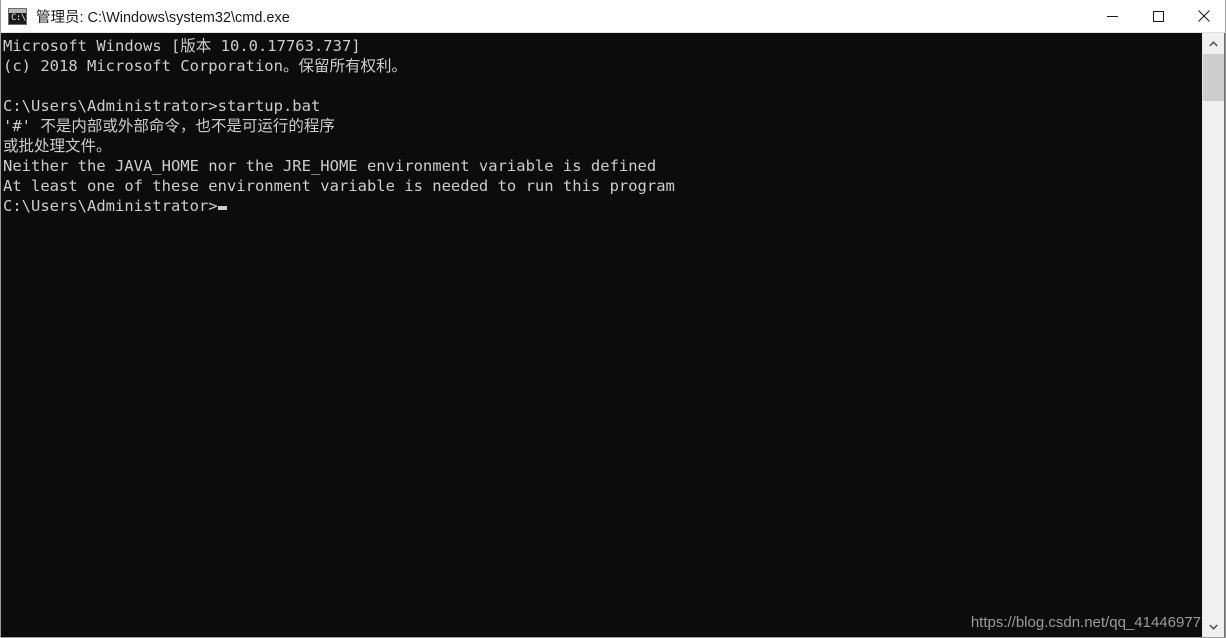 The width and height of the screenshot is (1226, 638). I want to click on minimize-button, so click(1112, 16).